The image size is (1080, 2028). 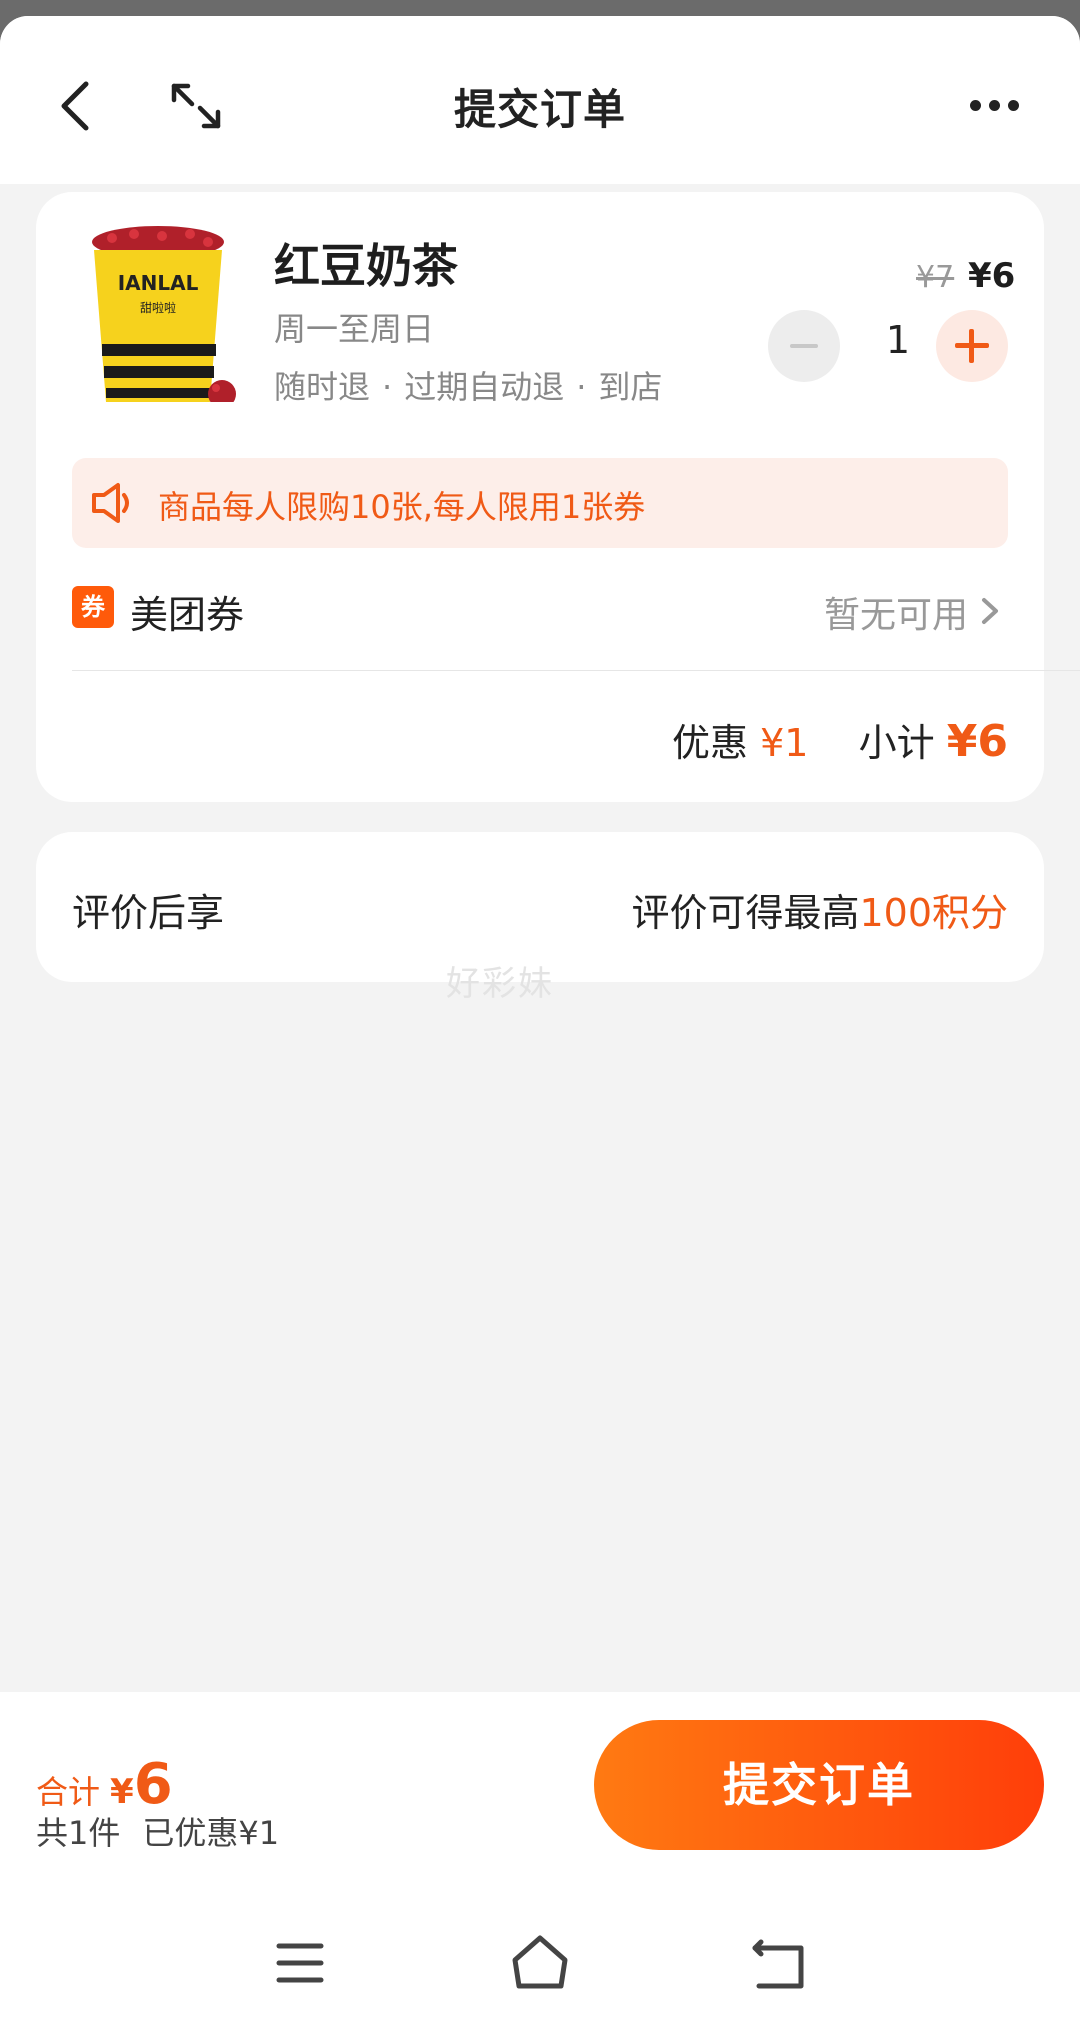 I want to click on product-tags: 随时退 · 过期自动退 · 到店, so click(x=468, y=387).